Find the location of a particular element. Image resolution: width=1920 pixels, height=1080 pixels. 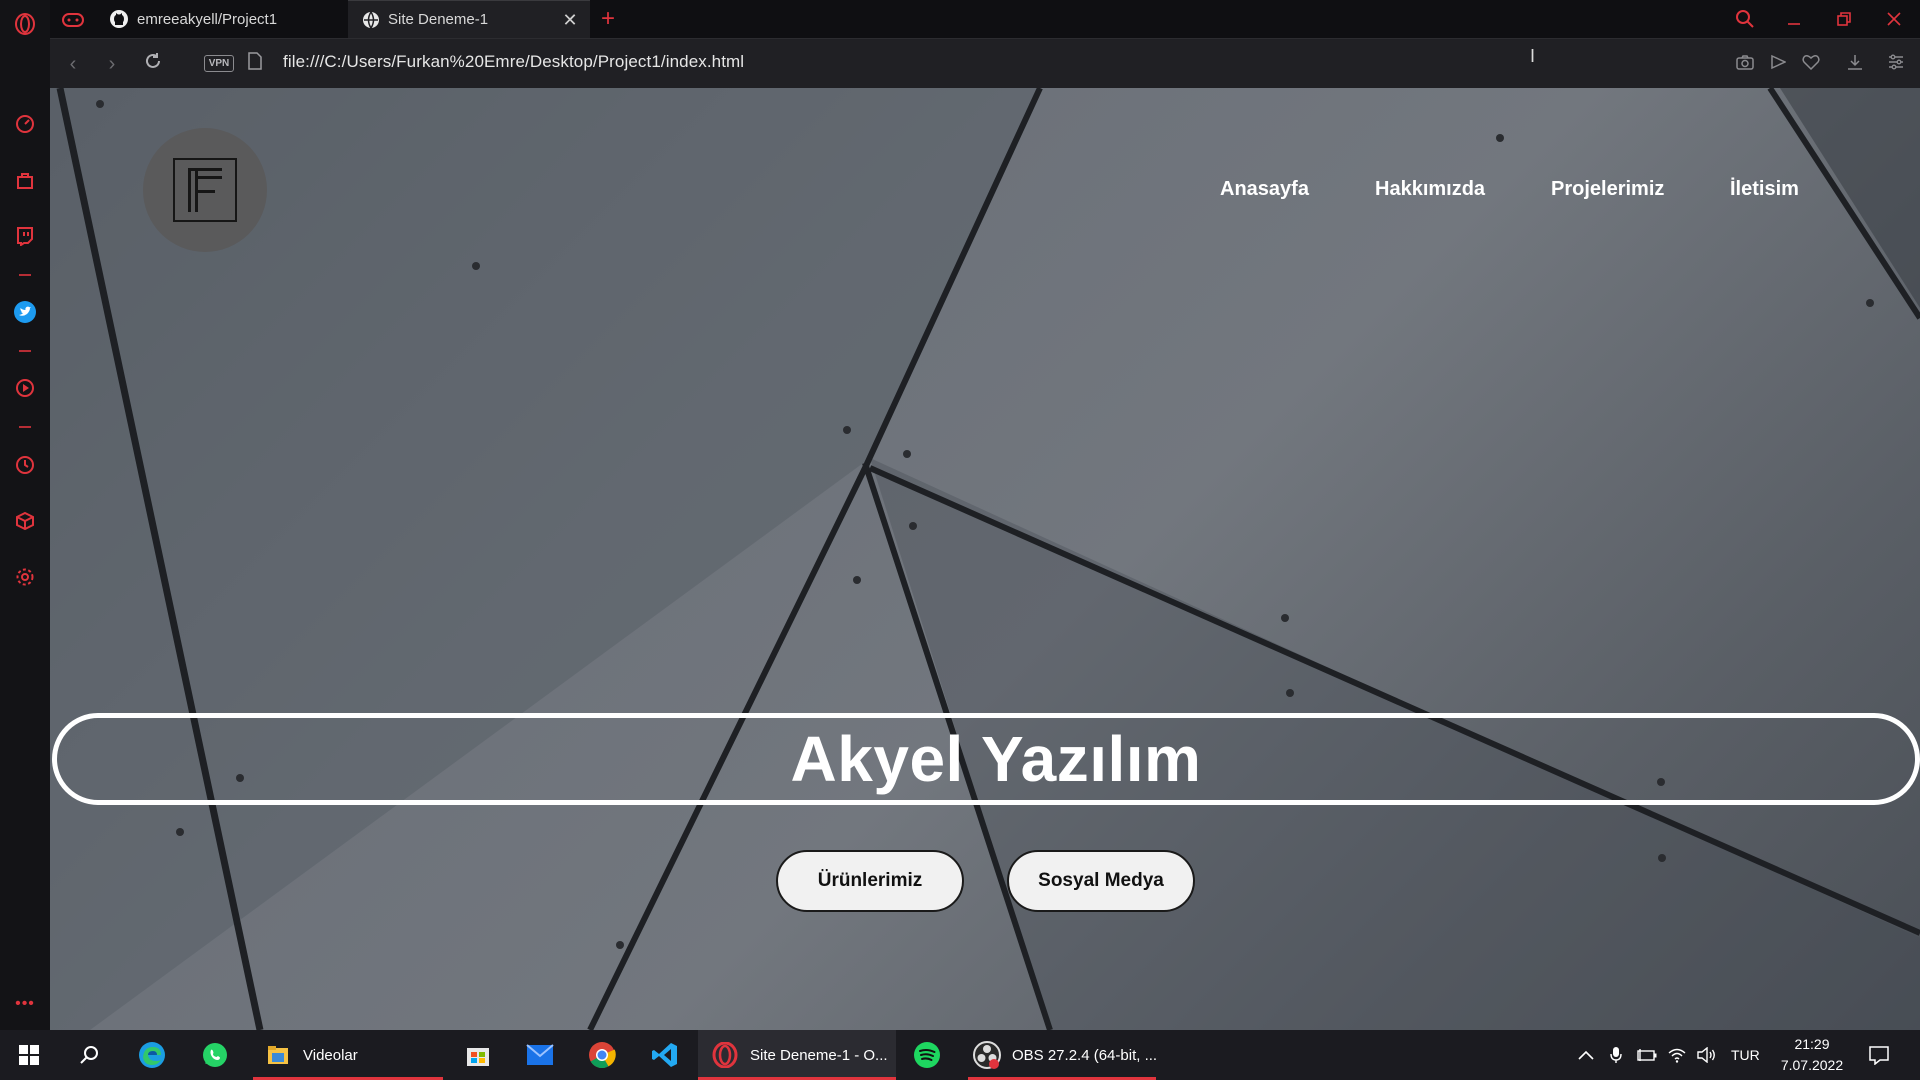

microsoft-store-icon is located at coordinates (478, 1055).